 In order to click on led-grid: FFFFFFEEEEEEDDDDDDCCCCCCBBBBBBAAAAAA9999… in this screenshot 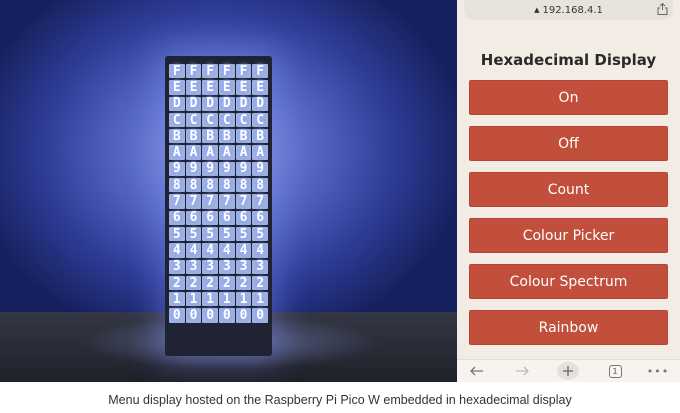, I will do `click(218, 193)`.